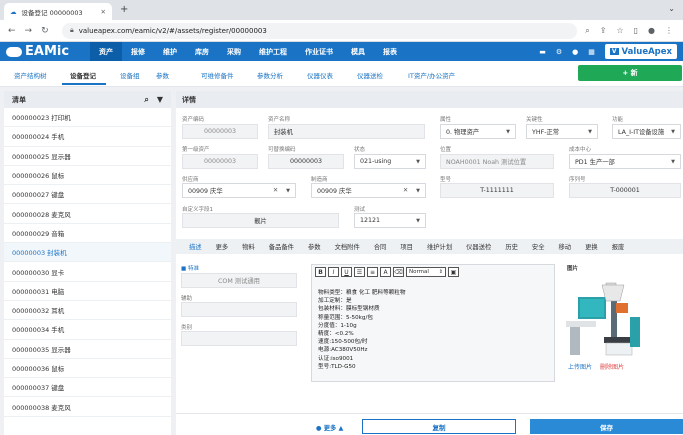 This screenshot has height=435, width=683. Describe the element at coordinates (431, 75) in the screenshot. I see `subnav-item: IT资产/办公资产` at that location.